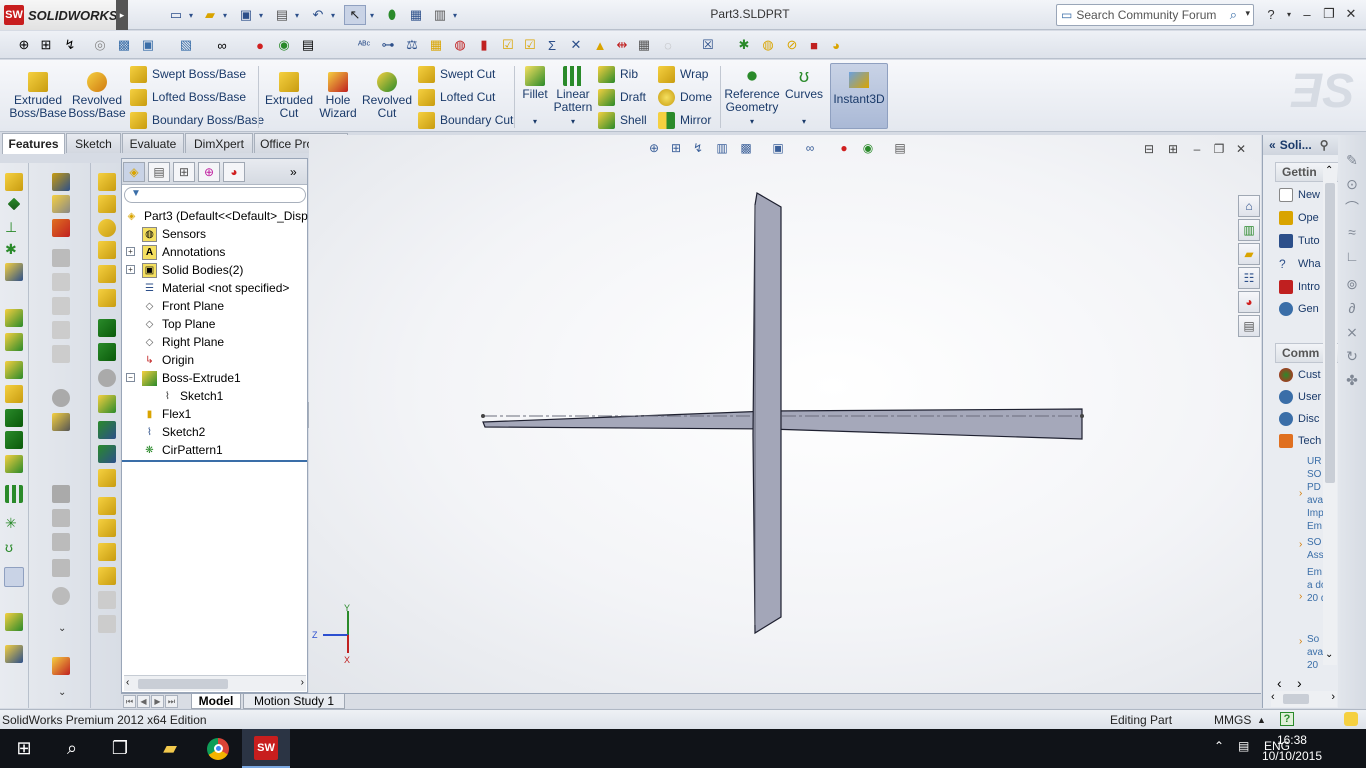 The height and width of the screenshot is (768, 1366). I want to click on fillet-tool-icon, so click(14, 370).